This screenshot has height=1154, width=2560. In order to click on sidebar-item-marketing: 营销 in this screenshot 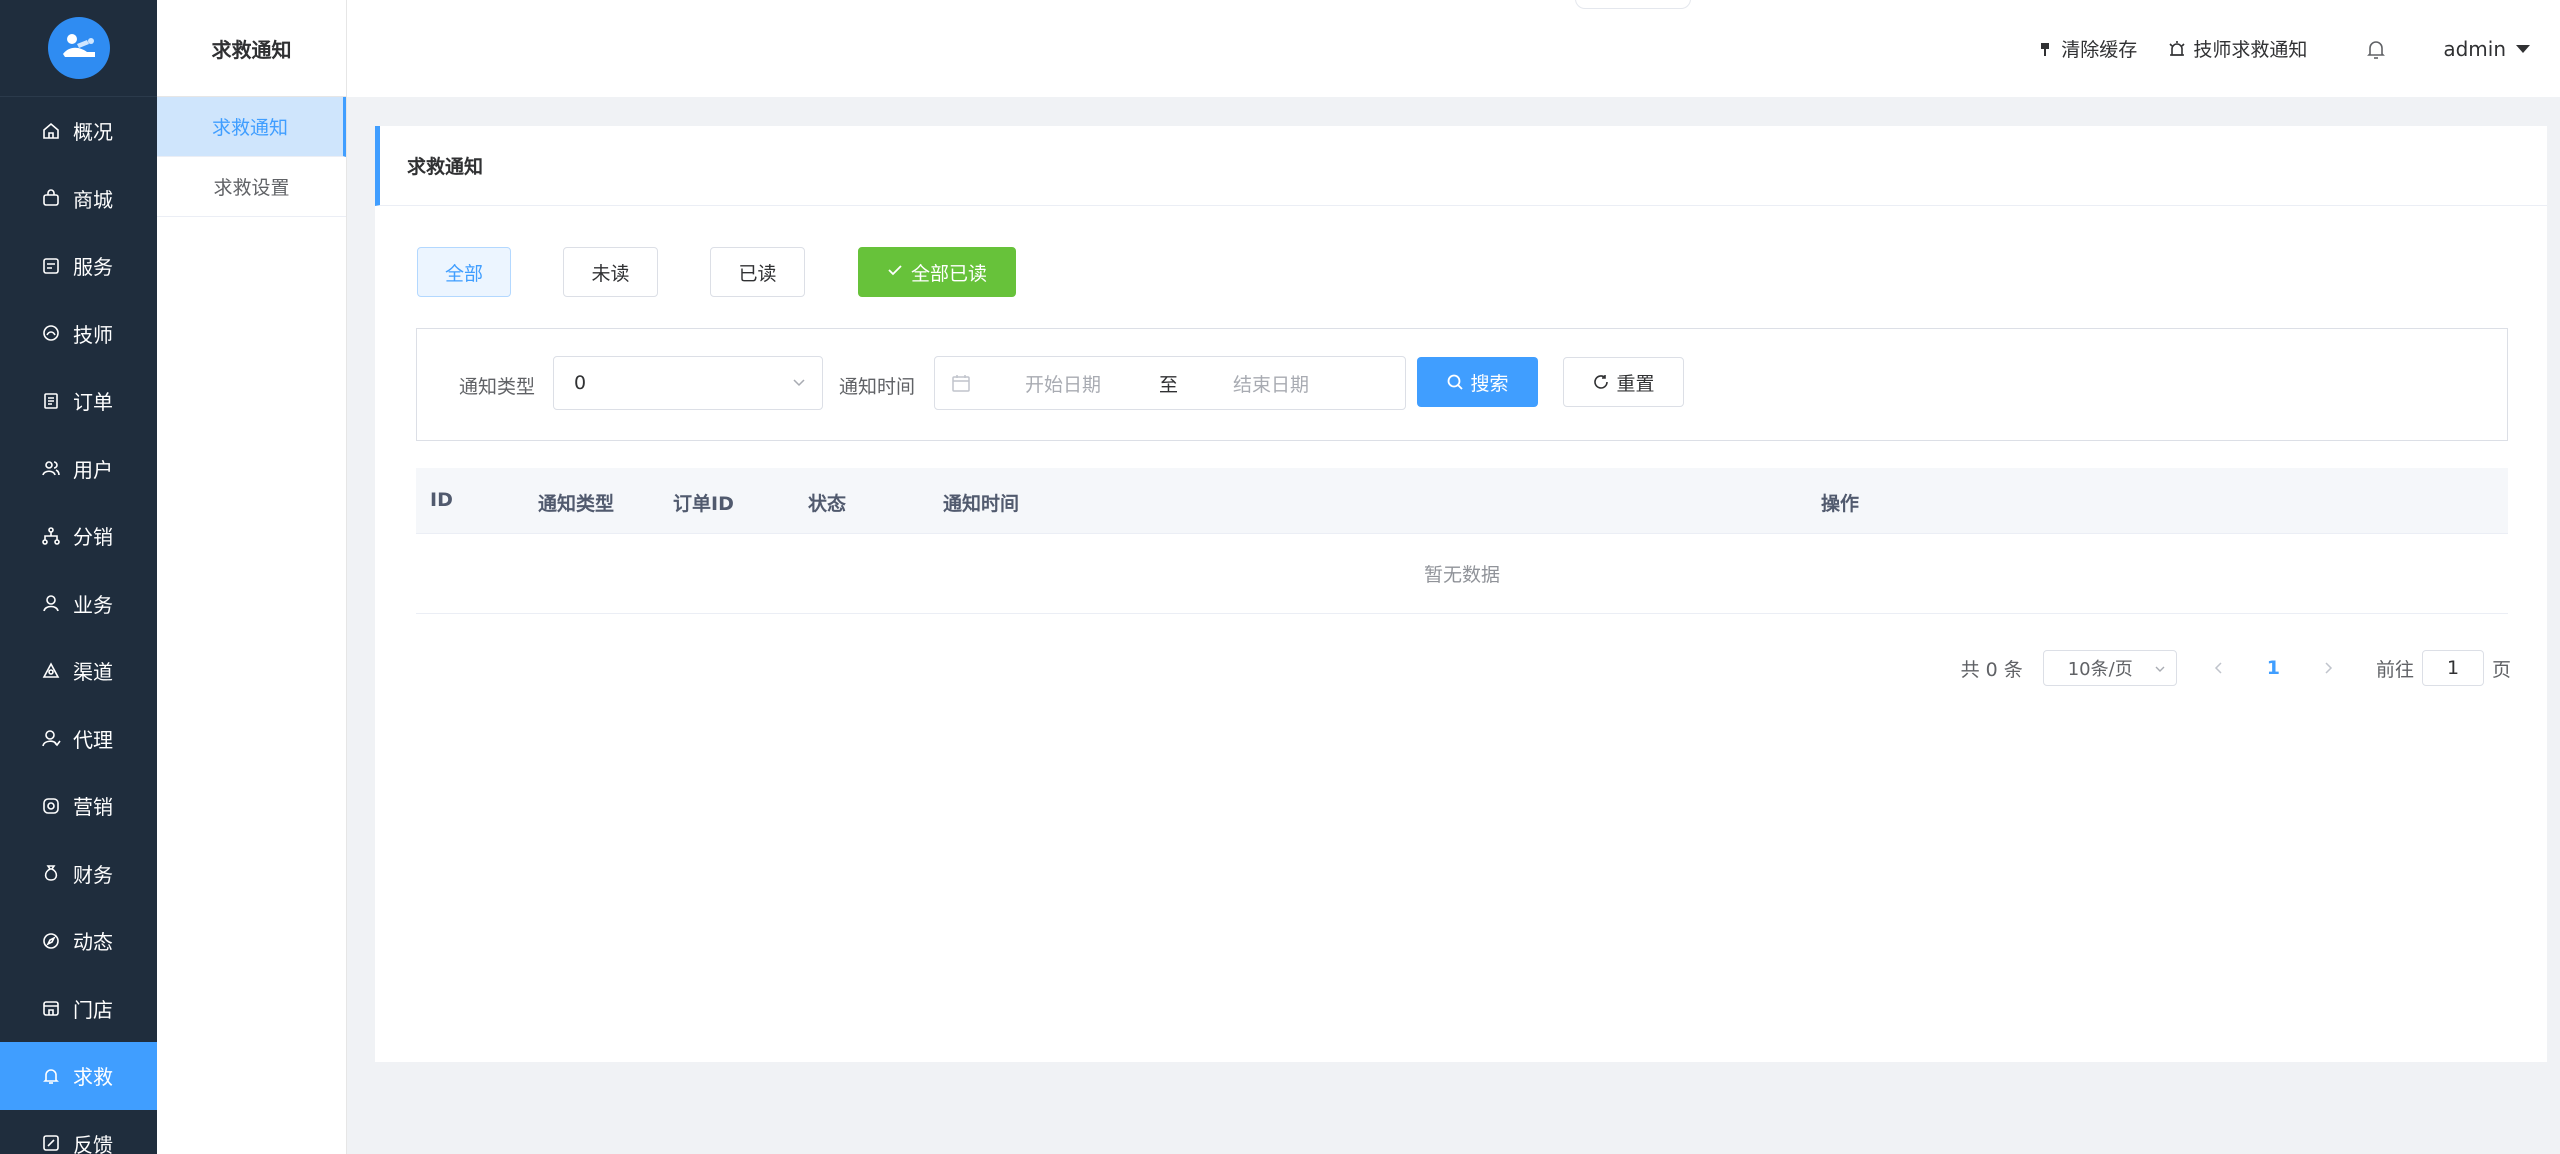, I will do `click(78, 806)`.